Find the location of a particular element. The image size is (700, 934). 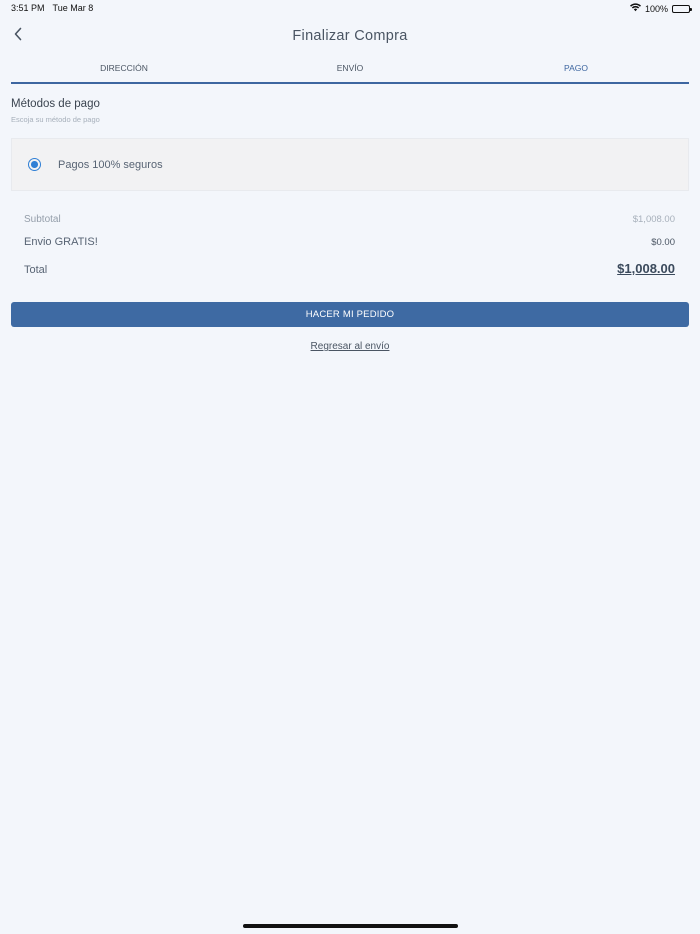

back-to-shipping-link: Regresar al envío is located at coordinates (350, 346).